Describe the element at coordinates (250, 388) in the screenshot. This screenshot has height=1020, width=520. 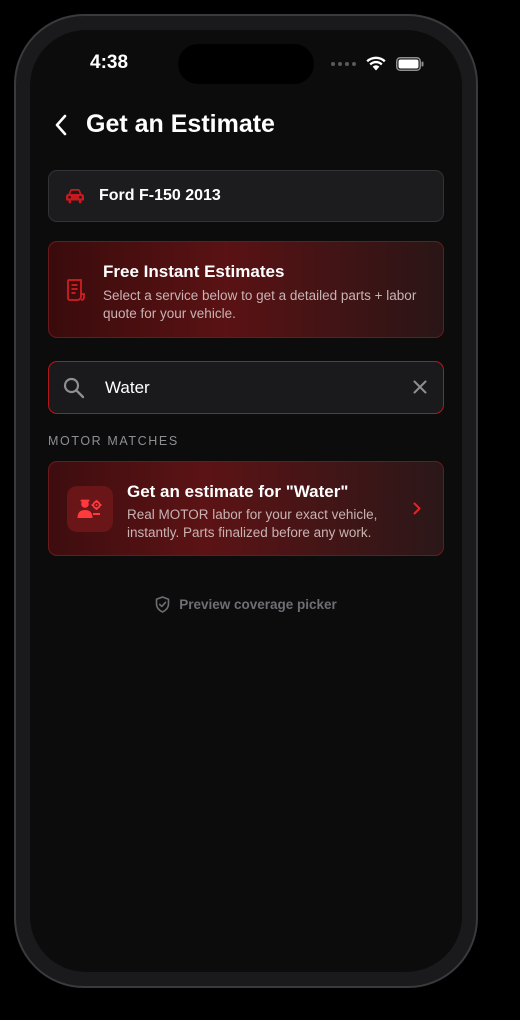
I see `search-input` at that location.